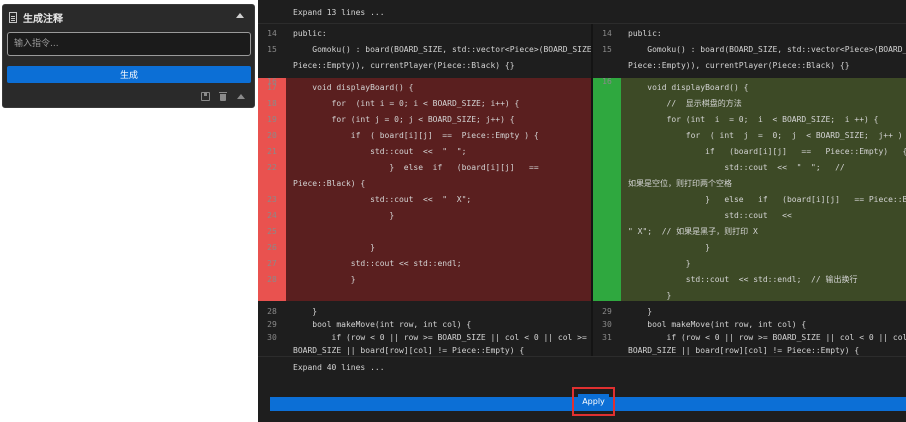 Image resolution: width=906 pixels, height=422 pixels. Describe the element at coordinates (416, 135) in the screenshot. I see `code-text: if ( board[i][j] == Piece::Empty ) {` at that location.